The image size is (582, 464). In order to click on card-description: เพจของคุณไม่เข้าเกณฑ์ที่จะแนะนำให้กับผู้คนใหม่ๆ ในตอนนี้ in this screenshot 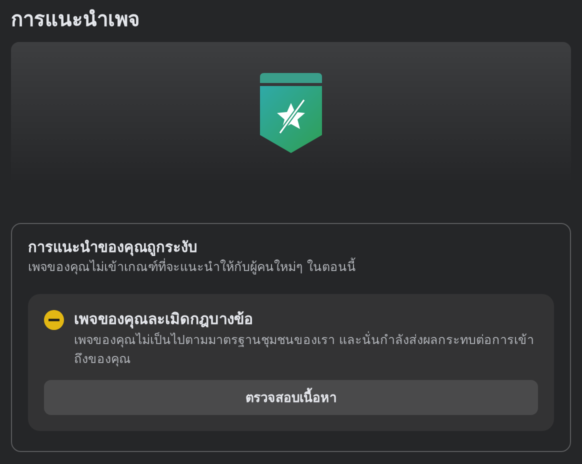, I will do `click(192, 267)`.